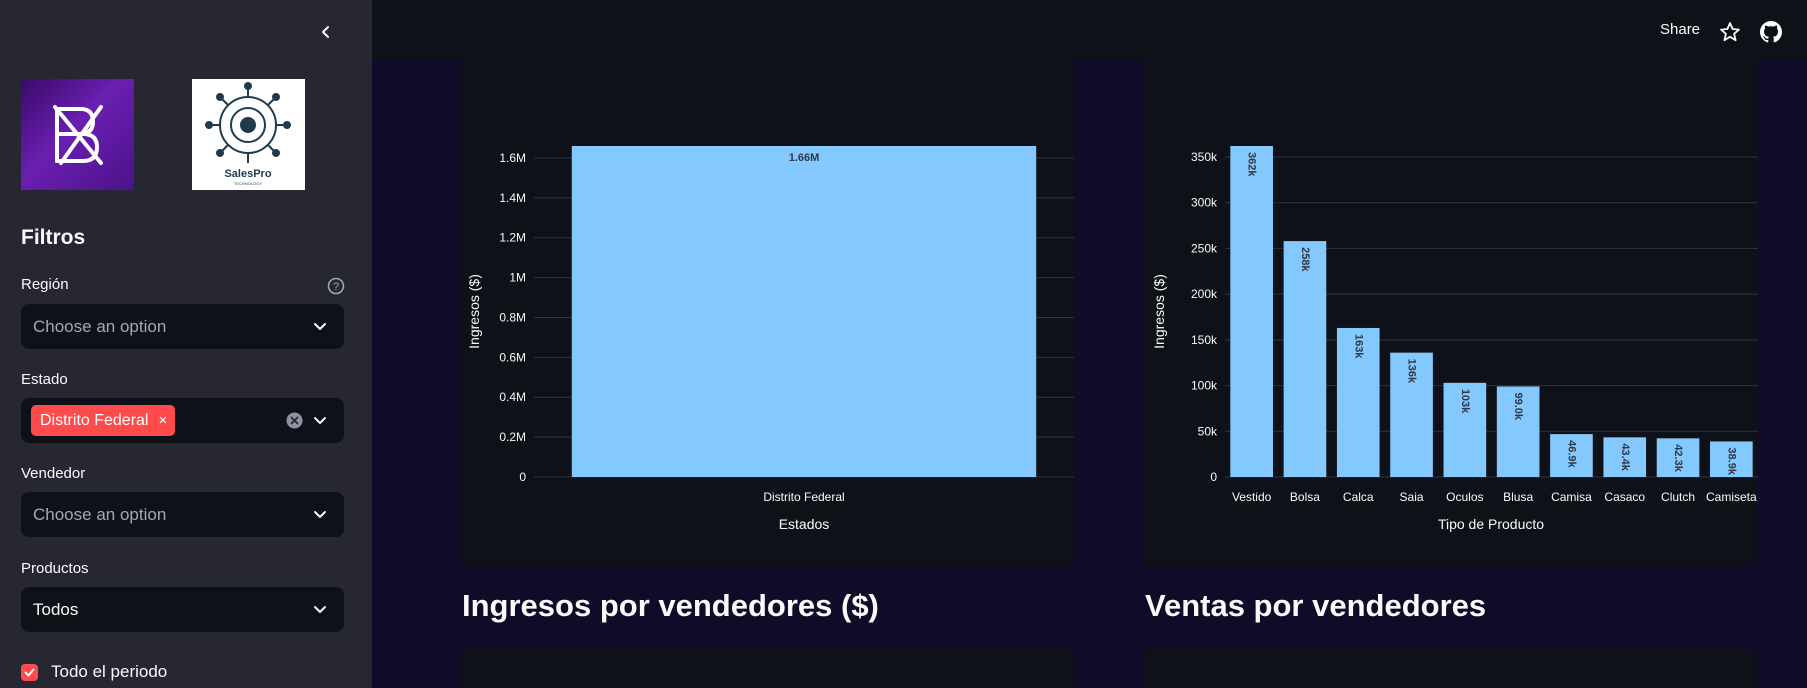  What do you see at coordinates (1204, 157) in the screenshot?
I see `y-tick-label: 350k` at bounding box center [1204, 157].